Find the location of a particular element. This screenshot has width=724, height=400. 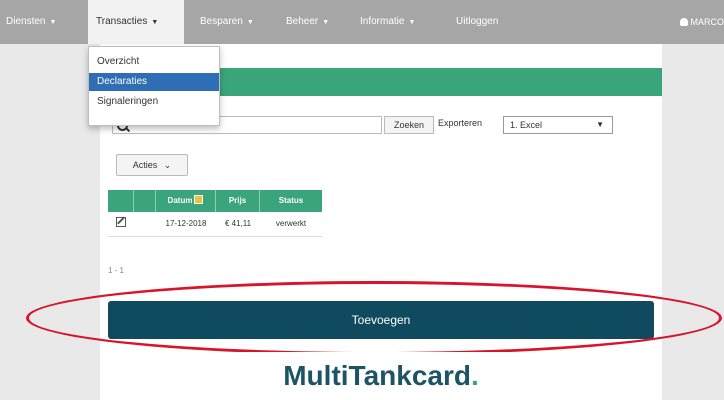

dropdown-item-signaleringen: Signaleringen is located at coordinates (154, 102).